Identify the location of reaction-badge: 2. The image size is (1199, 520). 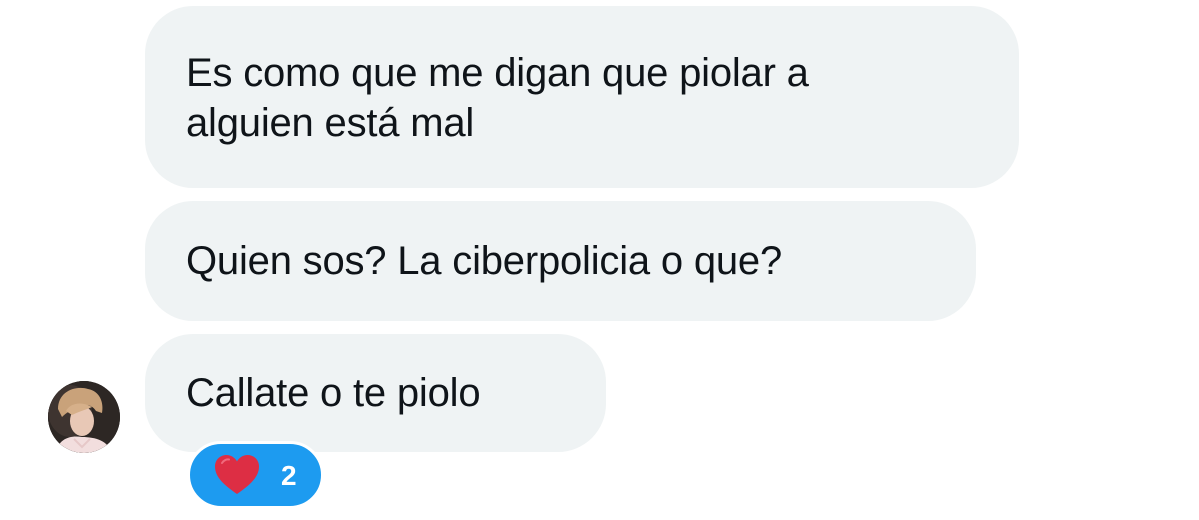
(255, 475).